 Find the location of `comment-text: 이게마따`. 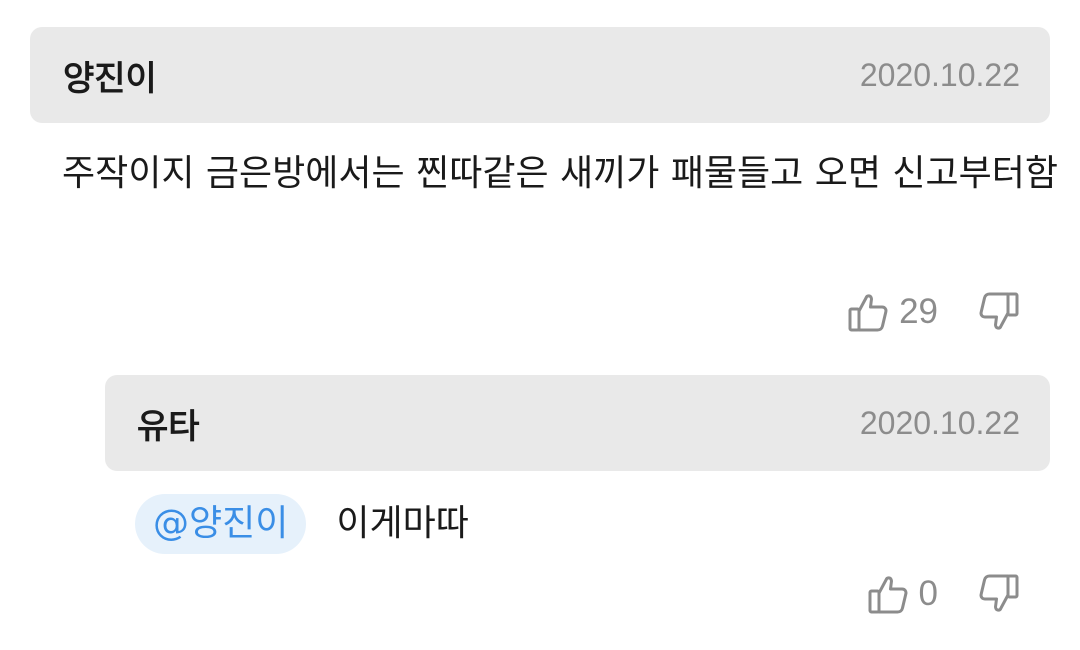

comment-text: 이게마따 is located at coordinates (402, 523).